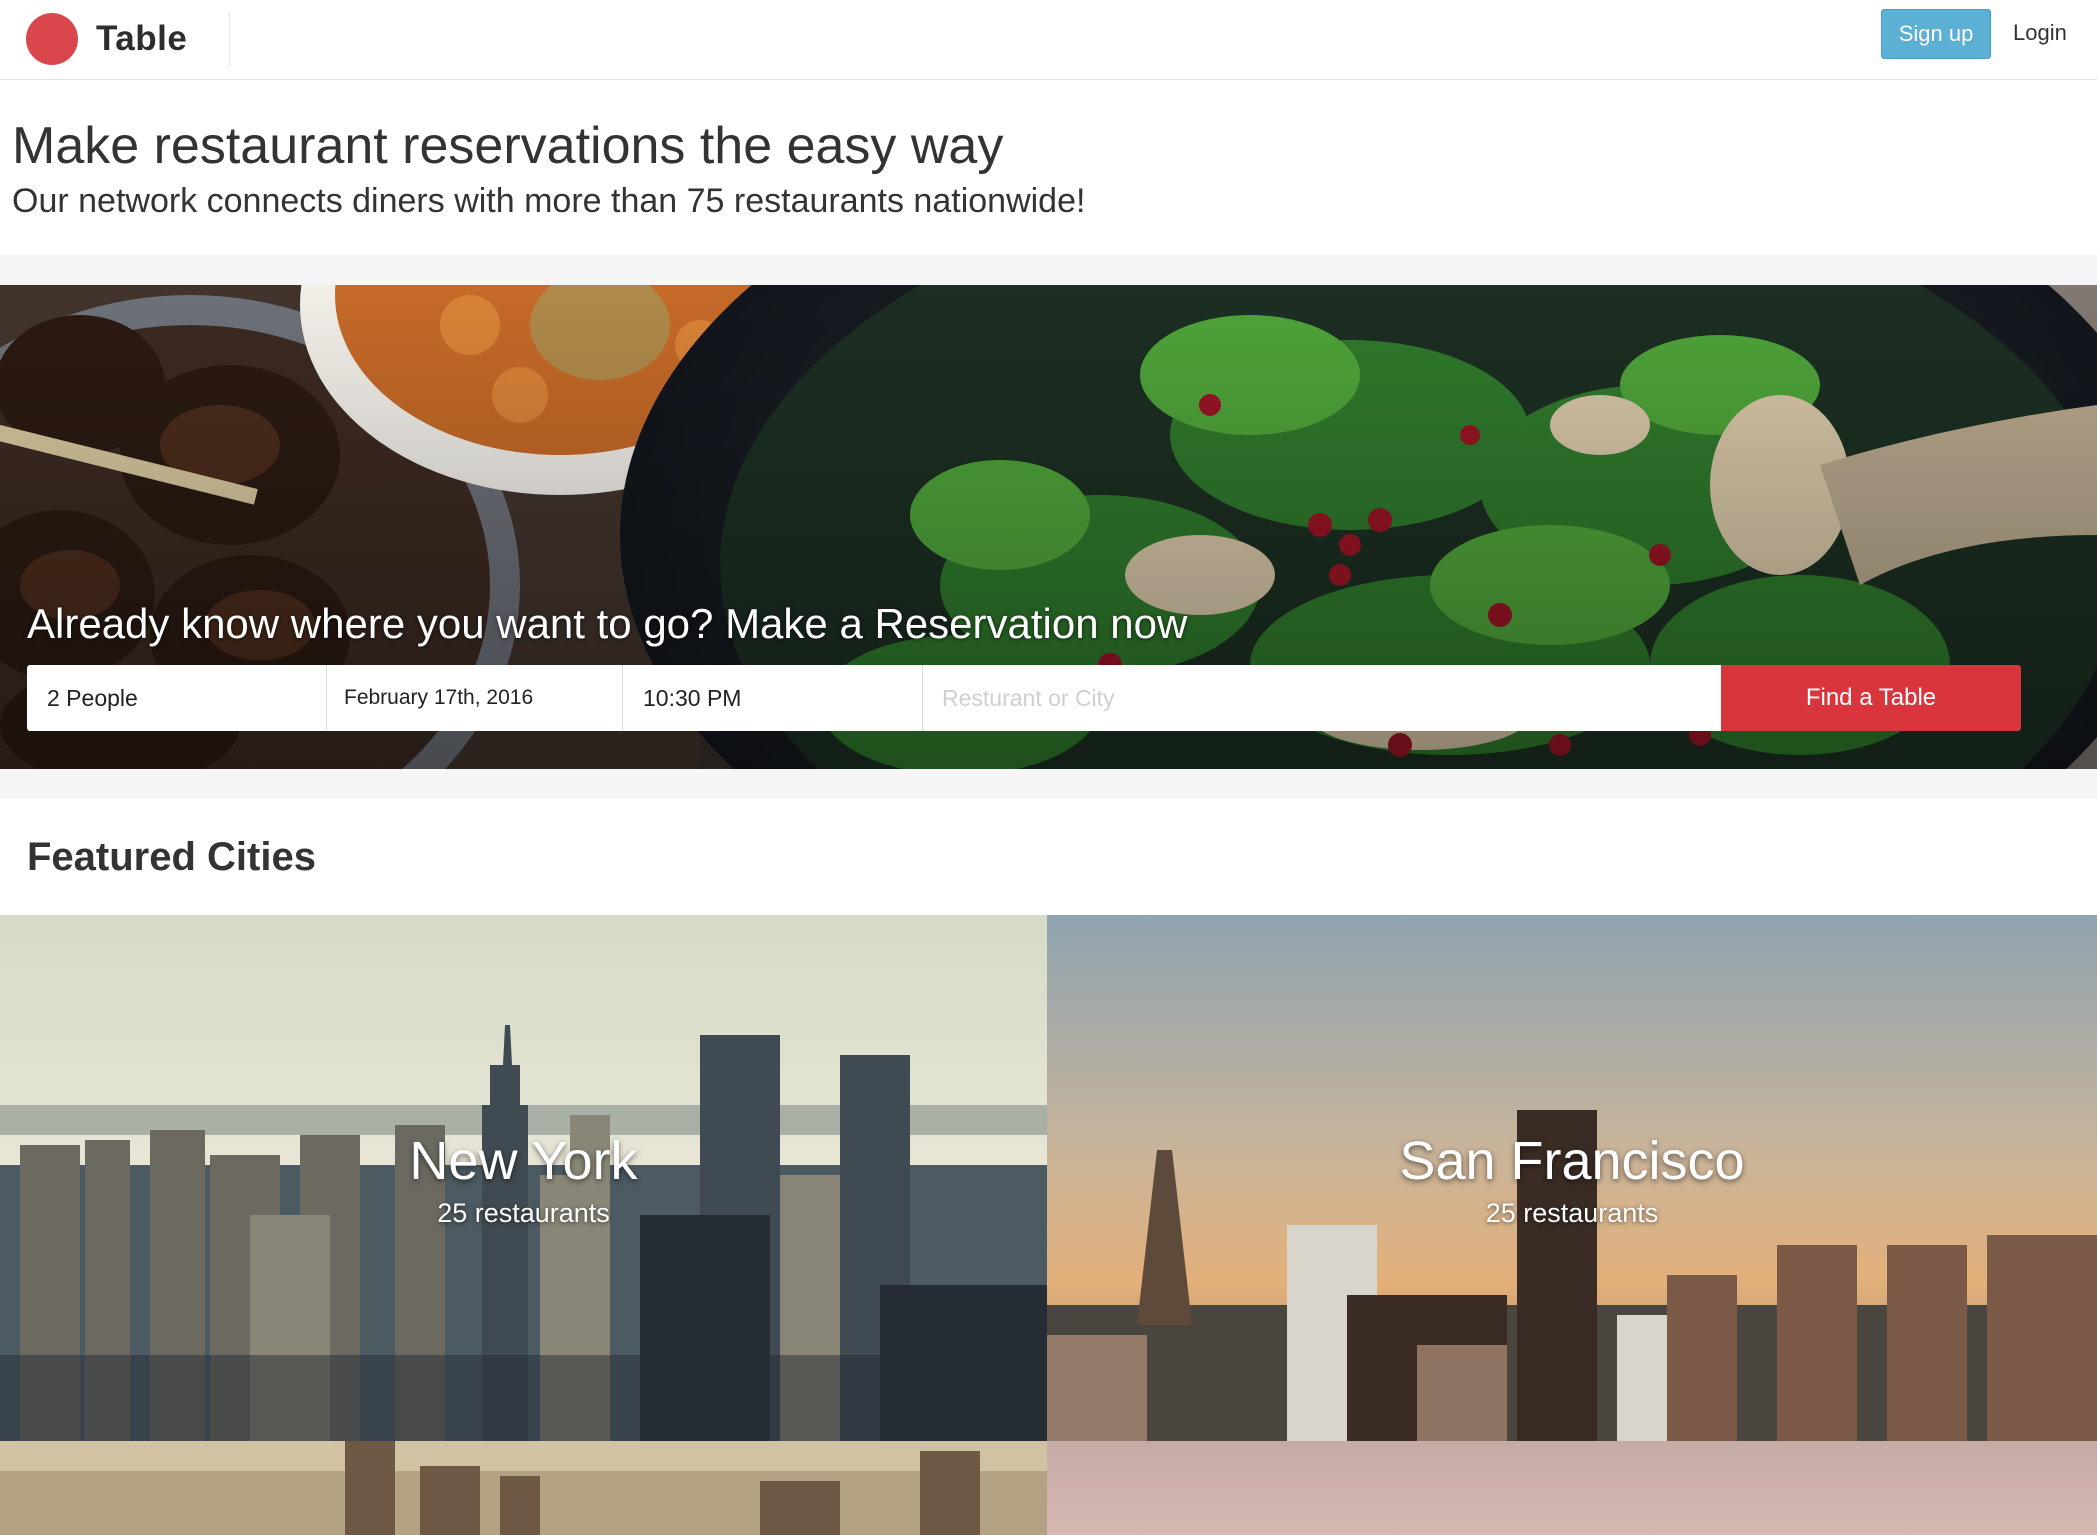 Image resolution: width=2097 pixels, height=1535 pixels. I want to click on brand-name: Table, so click(142, 38).